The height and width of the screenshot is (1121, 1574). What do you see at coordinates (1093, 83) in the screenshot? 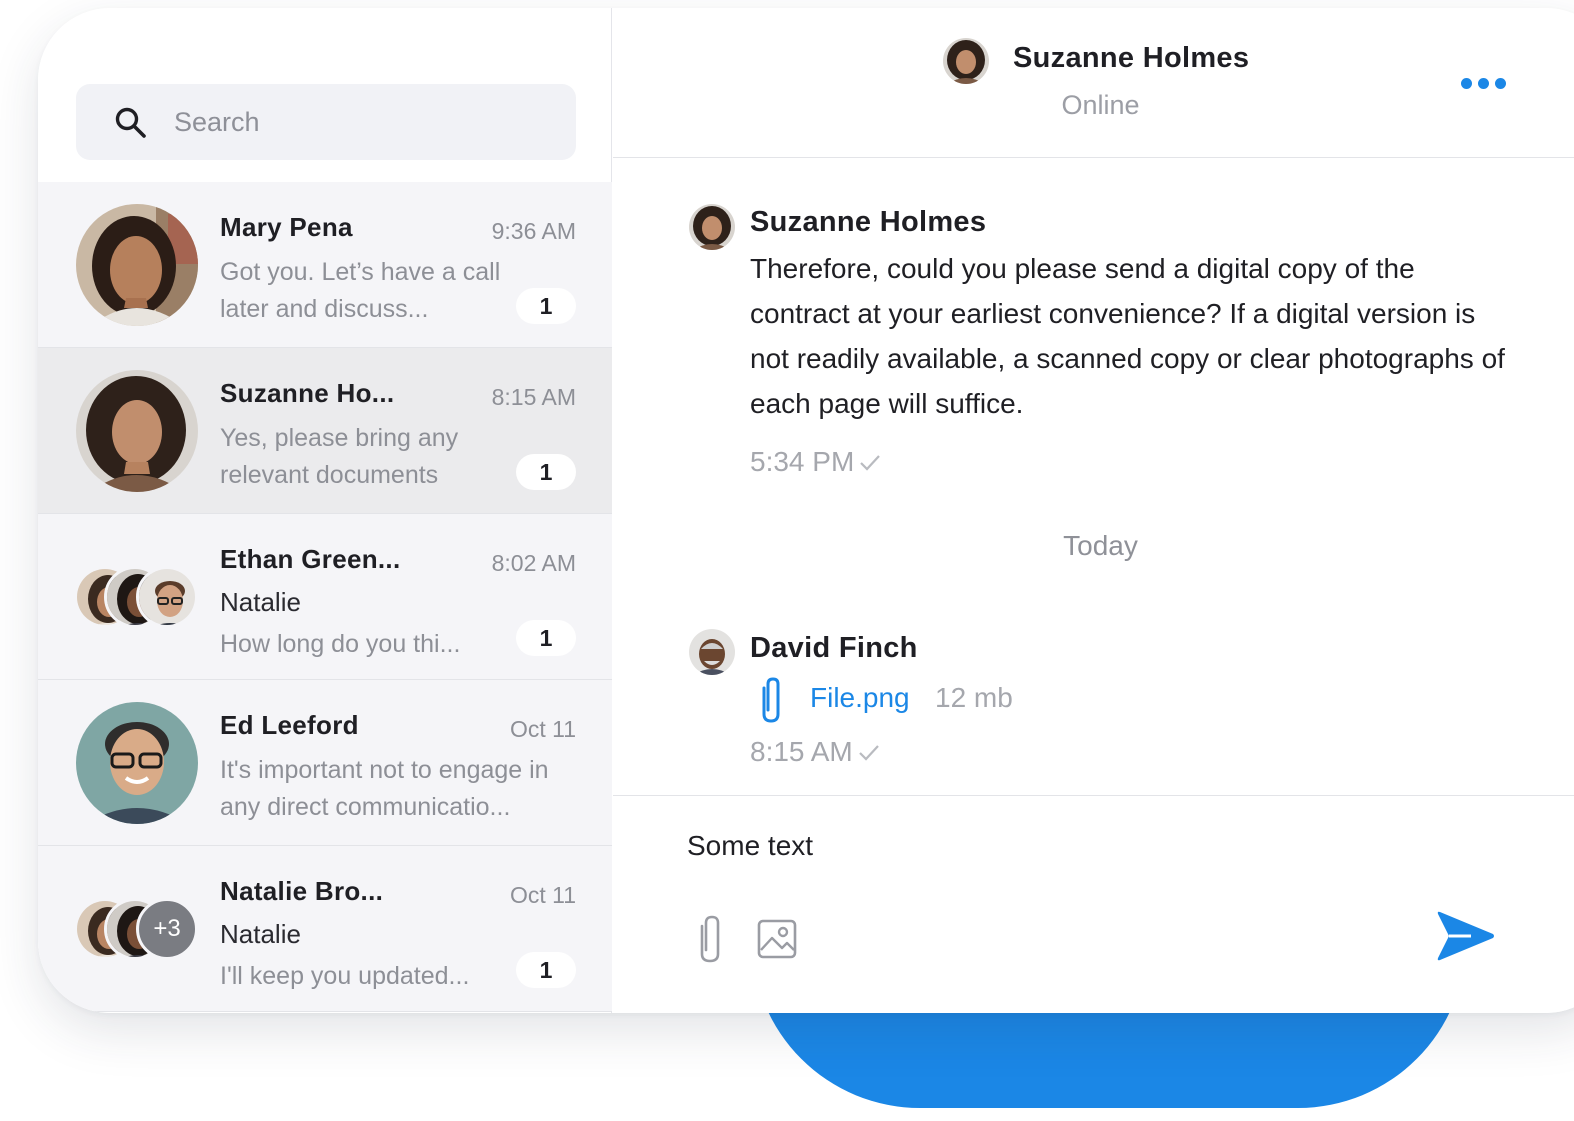
I see `chat-header: Suzanne Holmes Online` at bounding box center [1093, 83].